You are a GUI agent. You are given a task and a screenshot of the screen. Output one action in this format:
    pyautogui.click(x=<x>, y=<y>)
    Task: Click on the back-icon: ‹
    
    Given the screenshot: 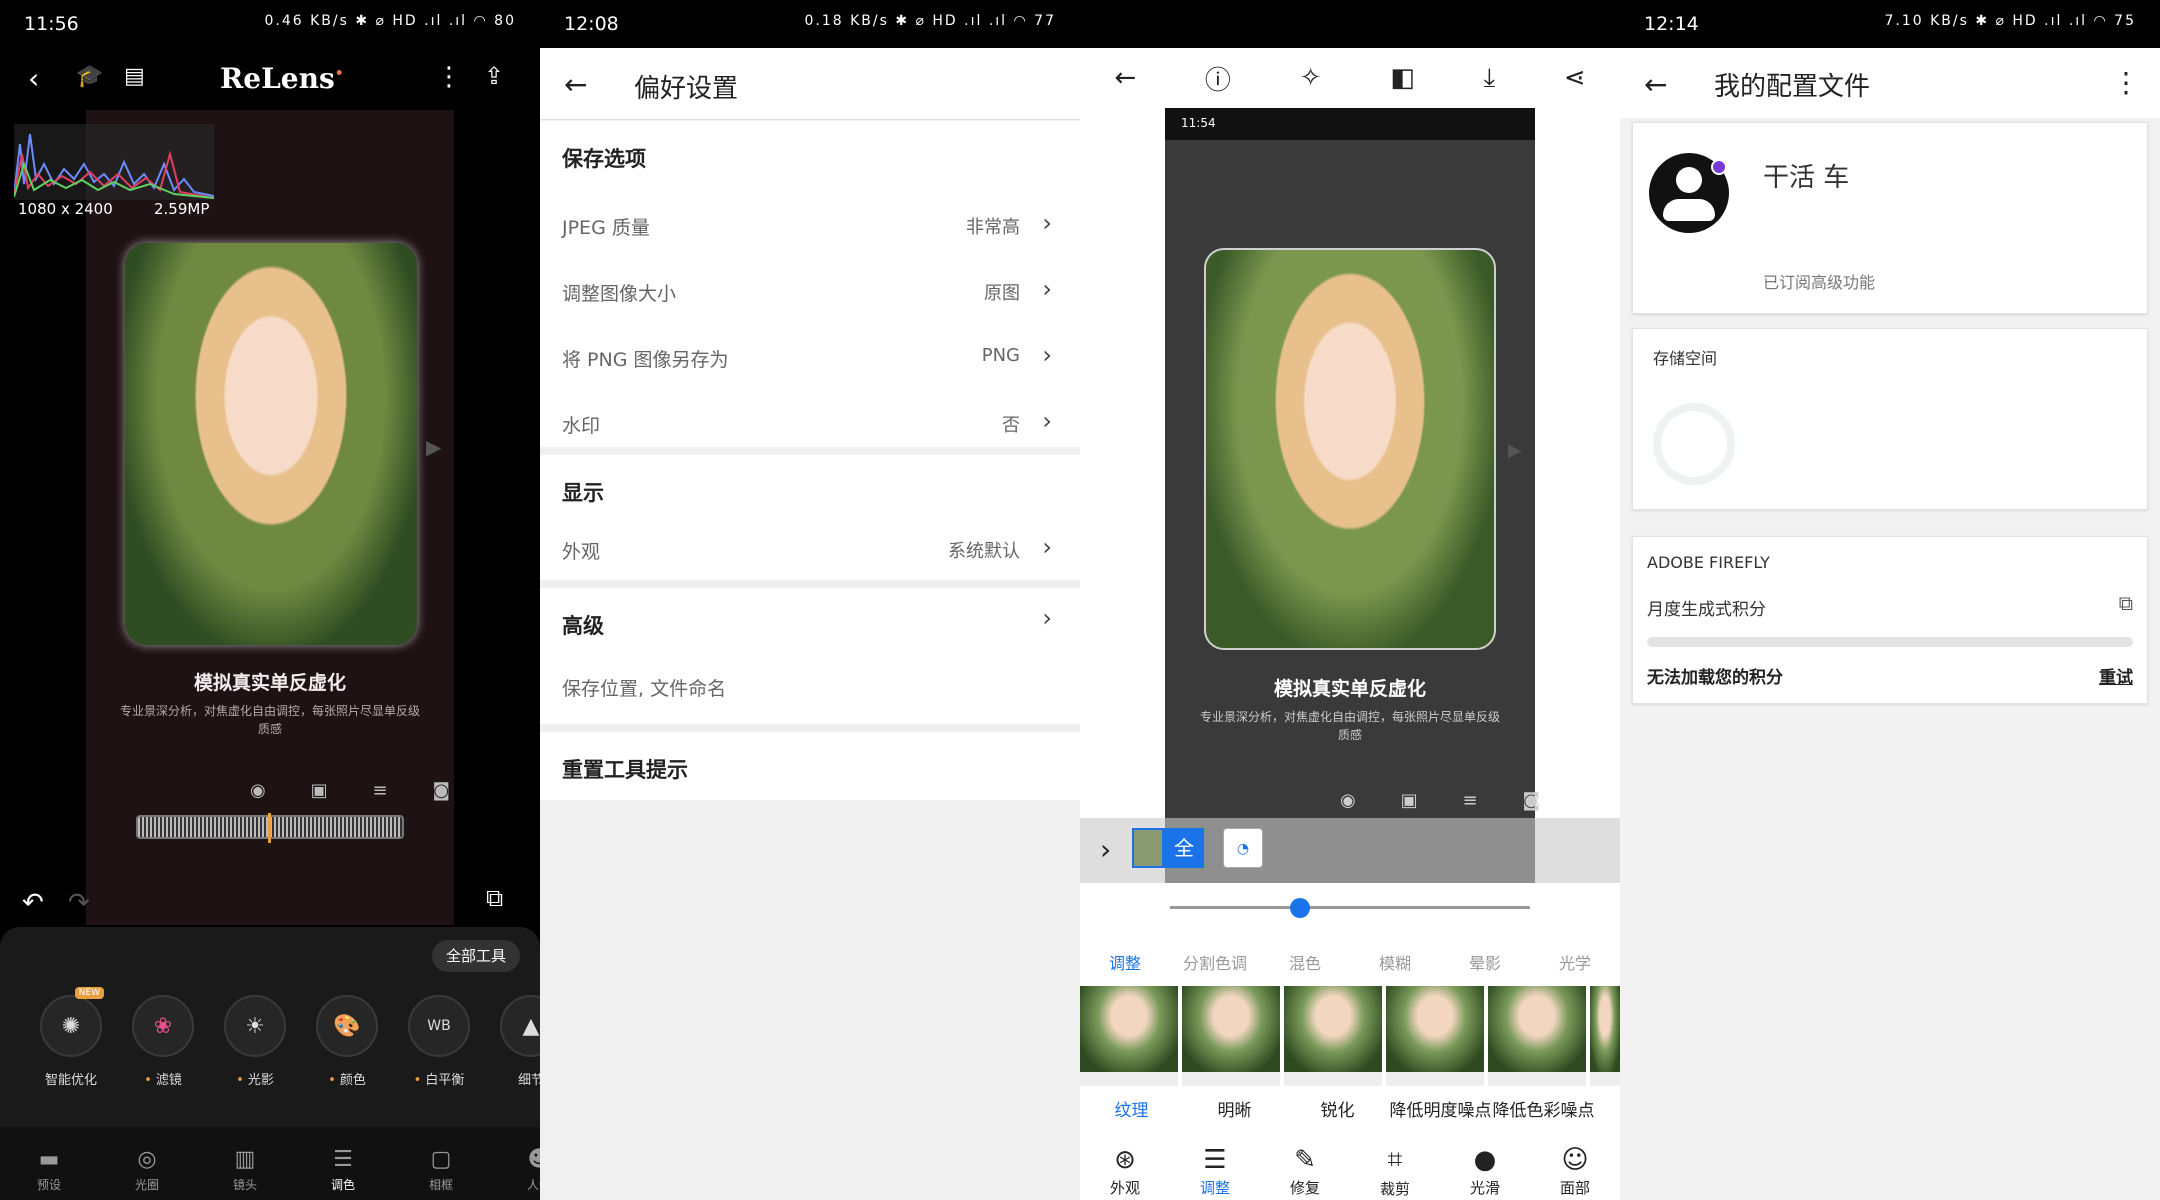 What is the action you would take?
    pyautogui.click(x=33, y=78)
    